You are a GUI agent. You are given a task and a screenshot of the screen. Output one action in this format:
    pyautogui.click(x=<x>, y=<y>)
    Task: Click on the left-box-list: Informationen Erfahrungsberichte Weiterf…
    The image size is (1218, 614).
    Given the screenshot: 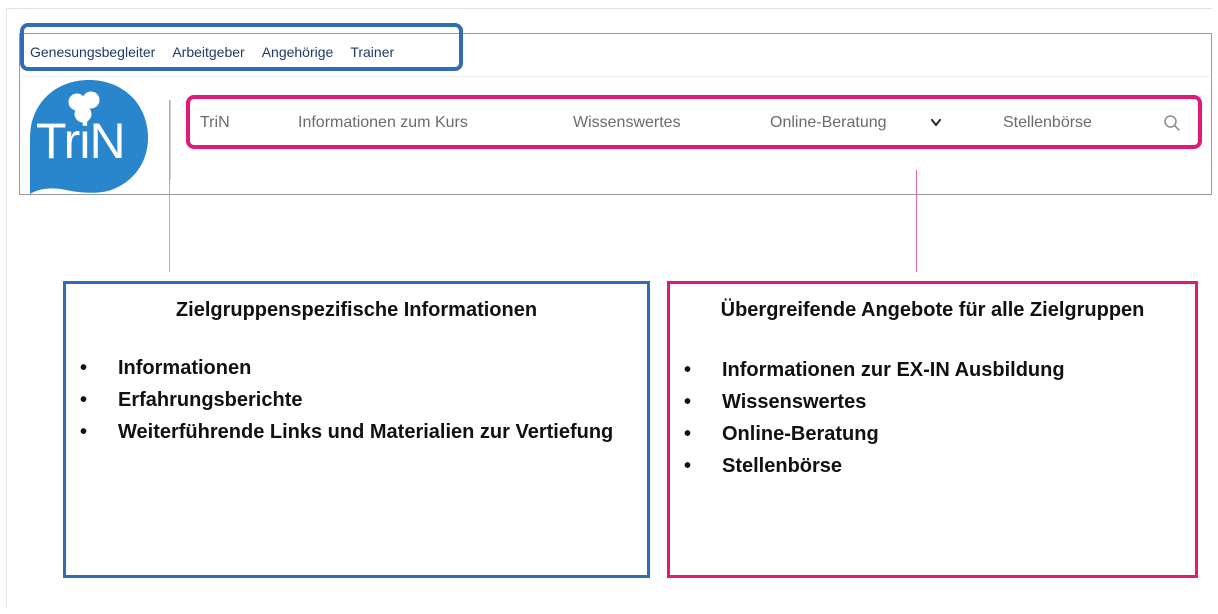 What is the action you would take?
    pyautogui.click(x=356, y=400)
    